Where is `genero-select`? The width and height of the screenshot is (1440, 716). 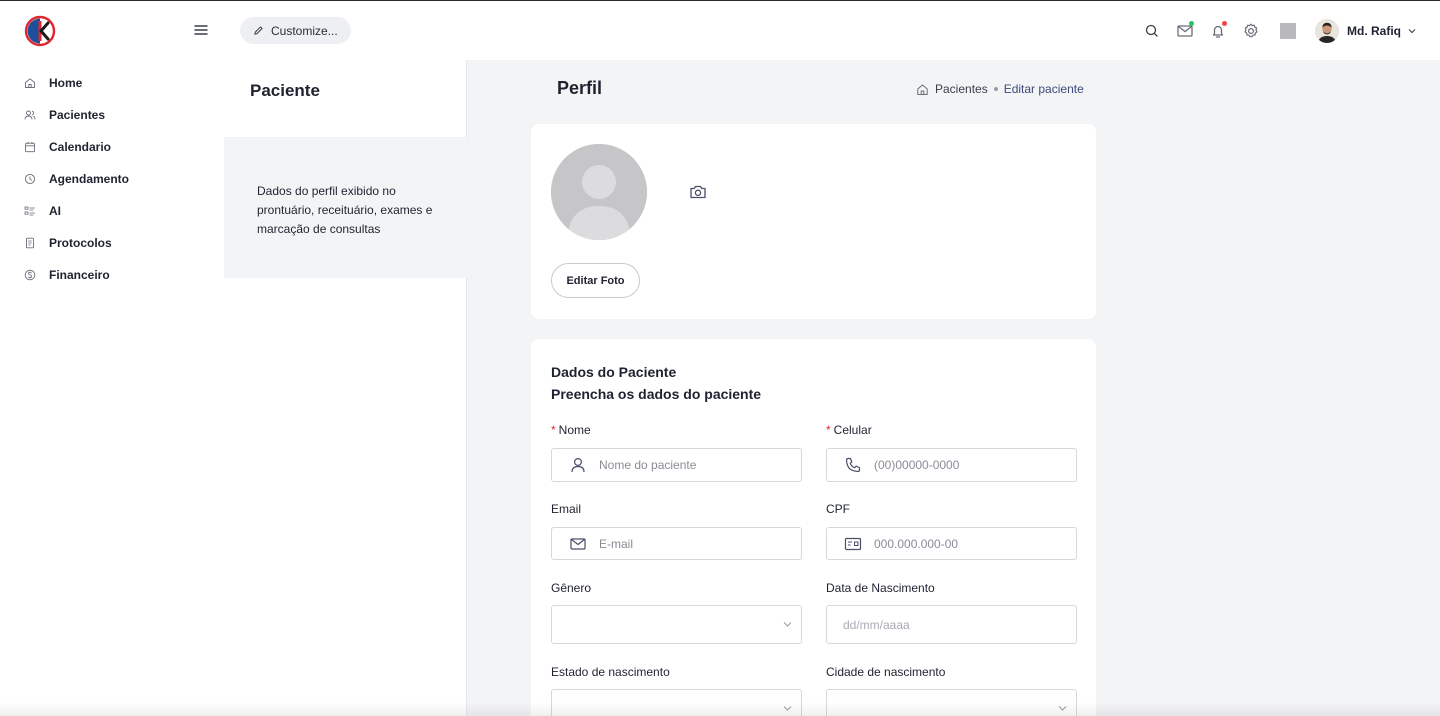 genero-select is located at coordinates (676, 624).